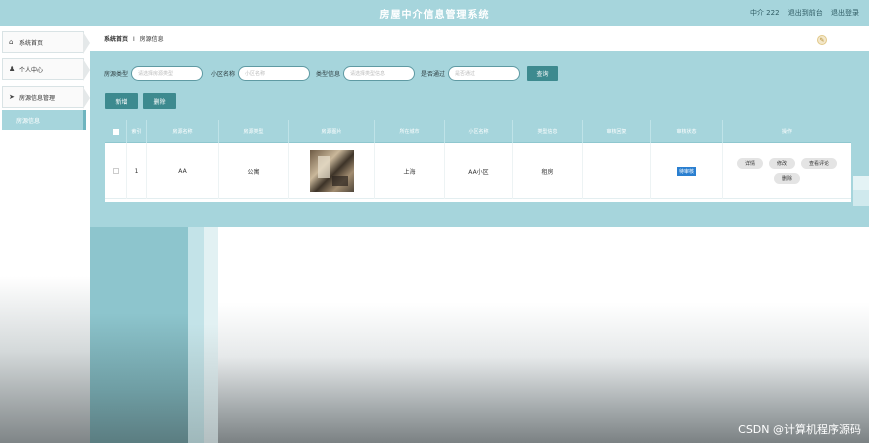 This screenshot has width=869, height=443. What do you see at coordinates (167, 73) in the screenshot?
I see `house-type-select: 请选择房源类型` at bounding box center [167, 73].